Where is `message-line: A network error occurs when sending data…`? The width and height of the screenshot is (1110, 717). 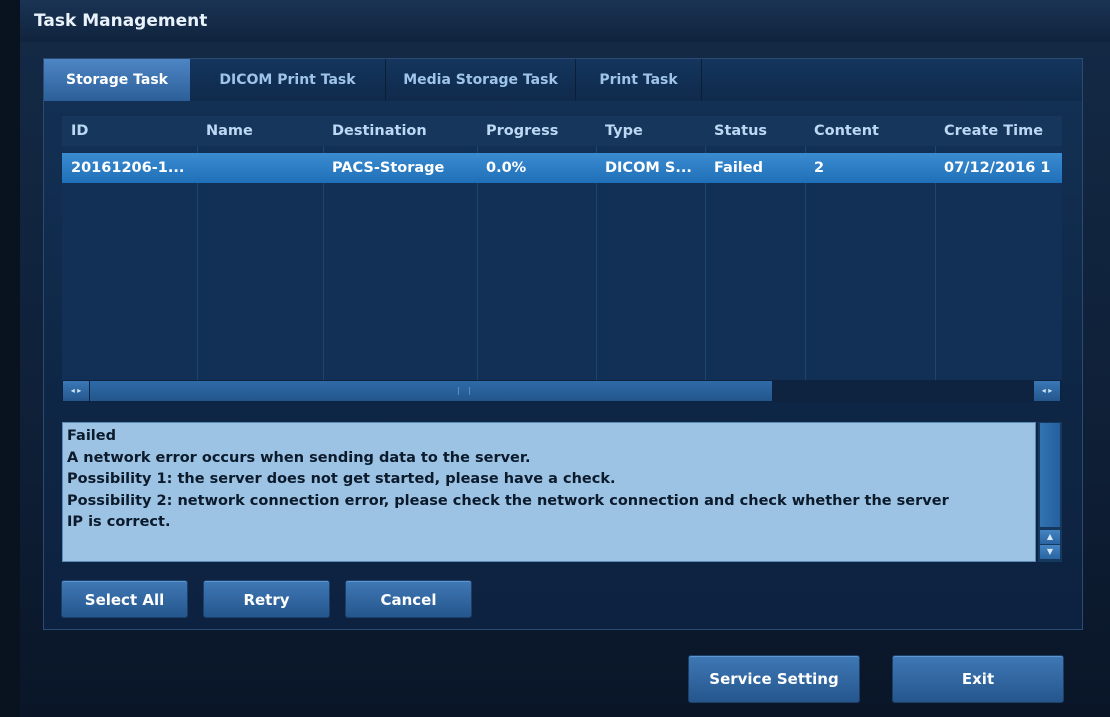 message-line: A network error occurs when sending data… is located at coordinates (299, 457).